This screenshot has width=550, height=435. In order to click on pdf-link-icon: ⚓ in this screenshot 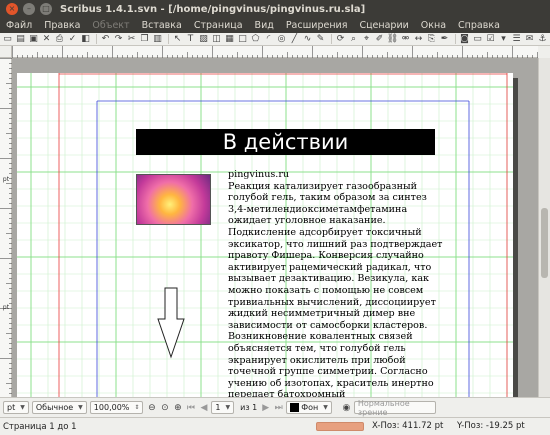, I will do `click(542, 39)`.